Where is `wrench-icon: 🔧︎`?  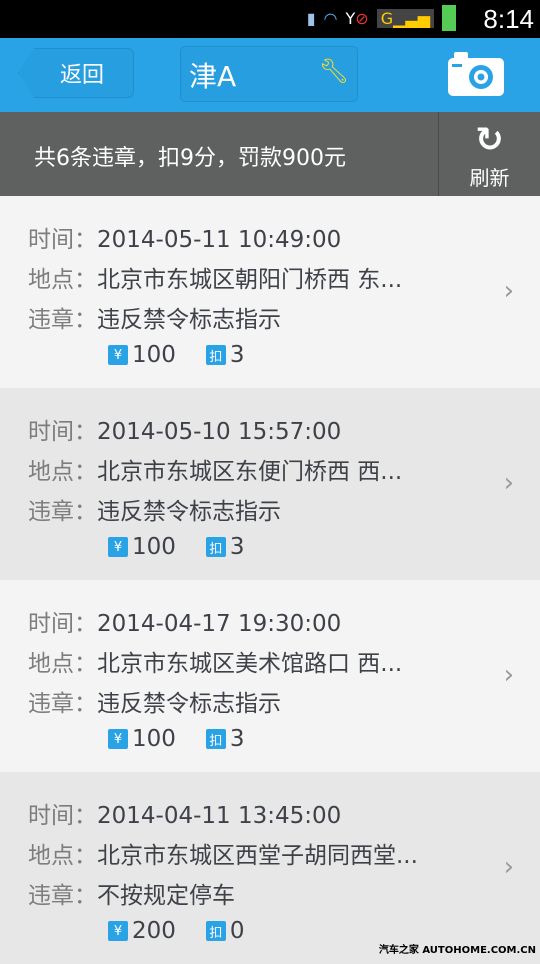
wrench-icon: 🔧︎ is located at coordinates (334, 71).